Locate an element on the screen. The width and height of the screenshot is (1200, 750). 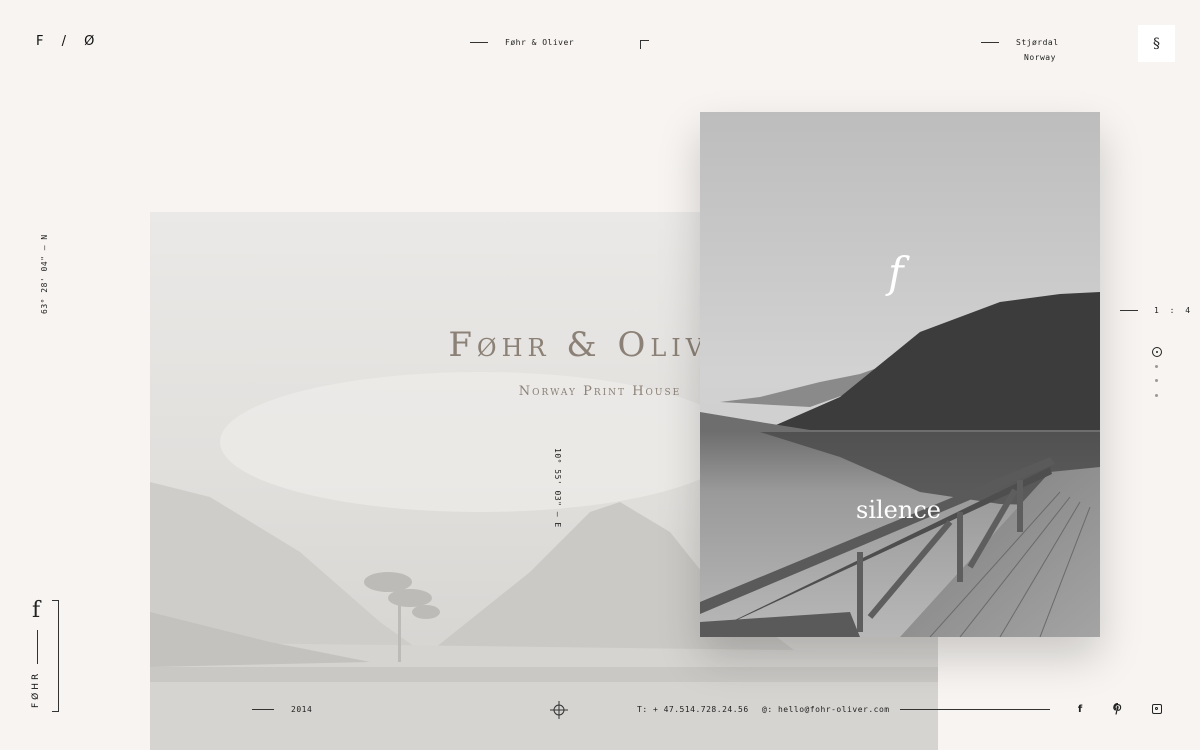
footer-email: @: hello@fohr-oliver.com is located at coordinates (826, 709).